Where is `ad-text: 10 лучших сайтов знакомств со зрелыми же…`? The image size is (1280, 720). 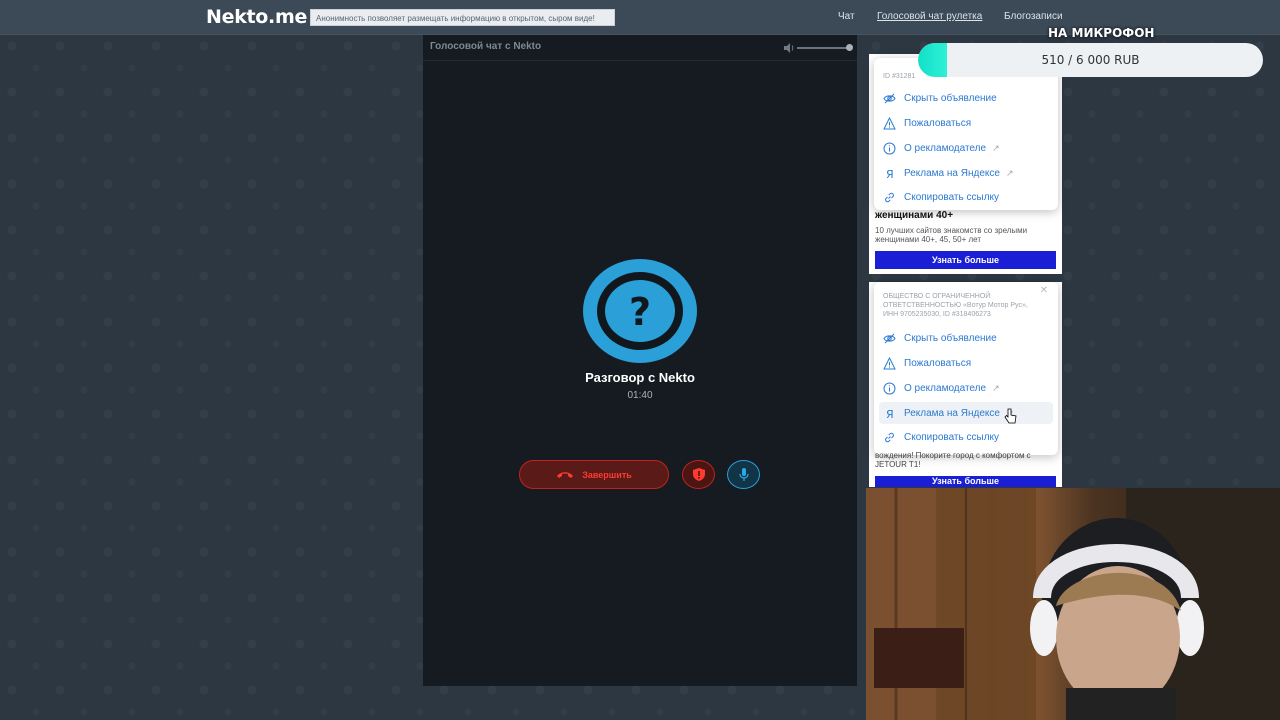 ad-text: 10 лучших сайтов знакомств со зрелыми же… is located at coordinates (951, 235).